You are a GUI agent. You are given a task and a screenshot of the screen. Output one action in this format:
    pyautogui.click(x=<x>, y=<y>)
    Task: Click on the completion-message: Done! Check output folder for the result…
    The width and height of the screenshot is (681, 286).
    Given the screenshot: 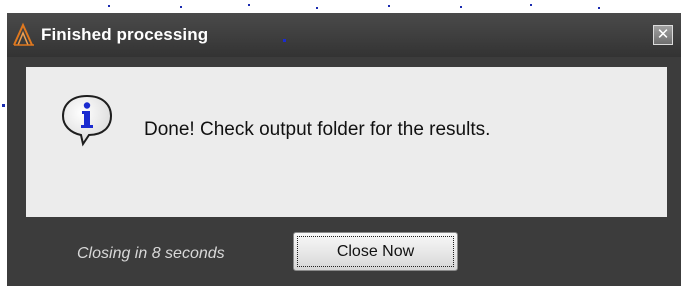 What is the action you would take?
    pyautogui.click(x=317, y=129)
    